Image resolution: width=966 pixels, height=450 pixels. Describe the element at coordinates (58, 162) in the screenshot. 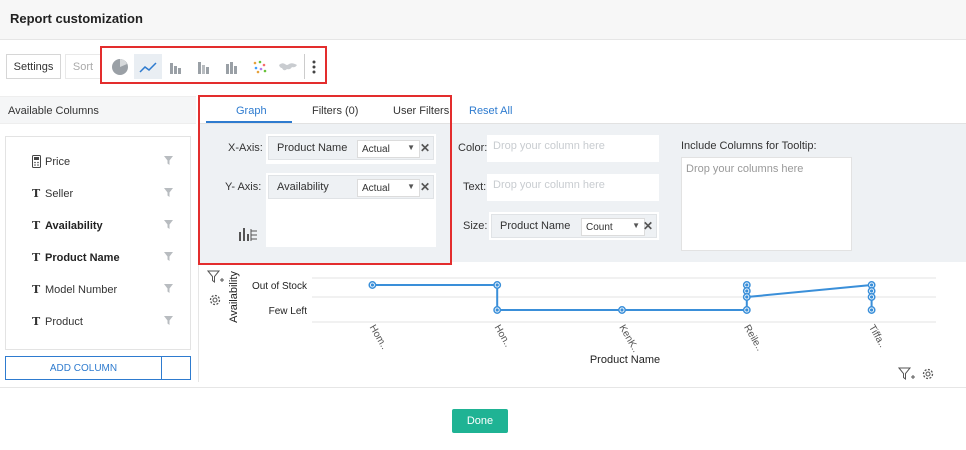

I see `column-label: Price` at that location.